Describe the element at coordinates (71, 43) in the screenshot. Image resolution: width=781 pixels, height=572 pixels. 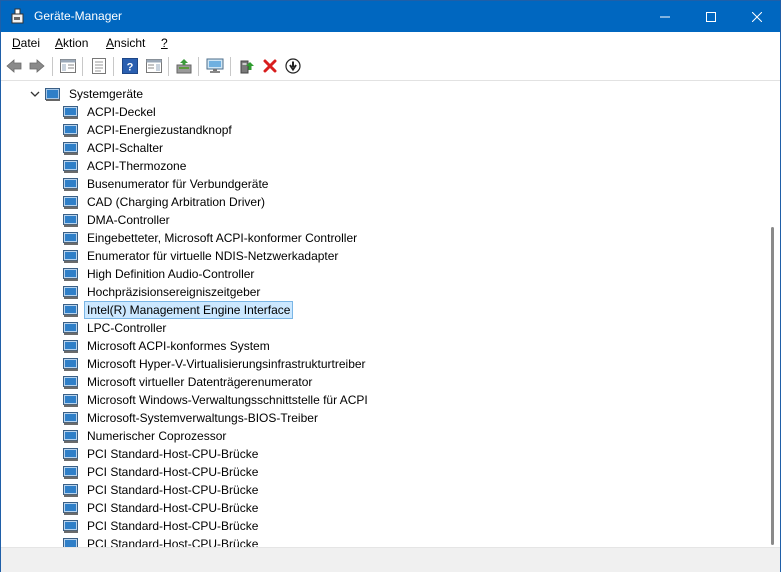
I see `menu-aktion: Aktion` at that location.